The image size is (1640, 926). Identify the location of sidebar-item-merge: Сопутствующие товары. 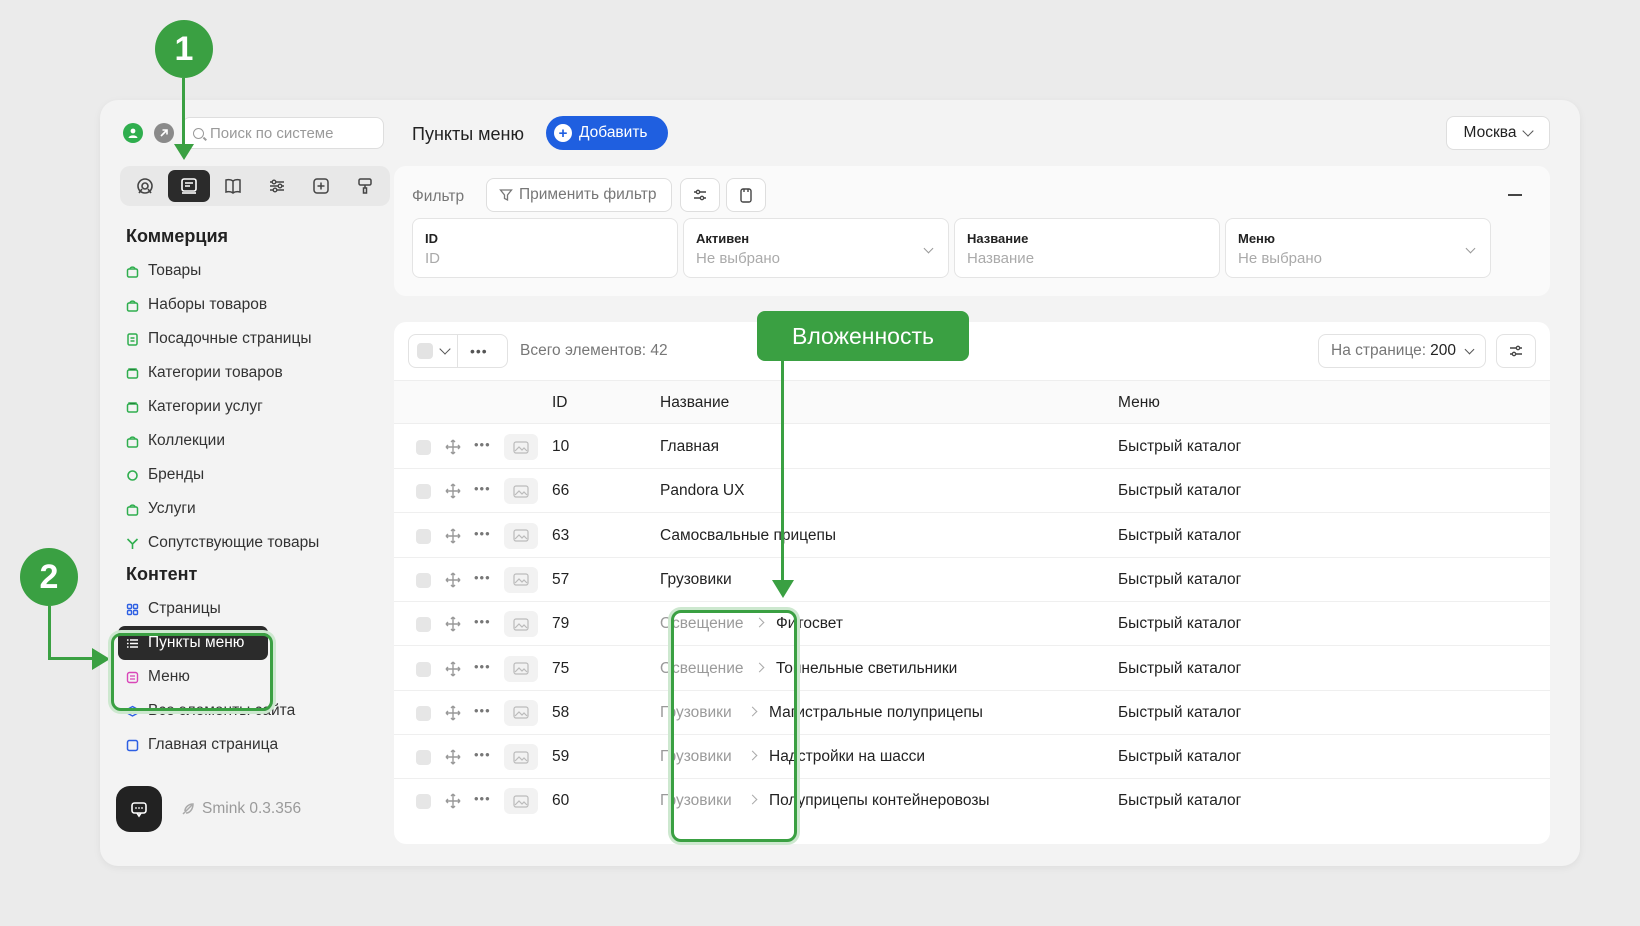
(222, 543).